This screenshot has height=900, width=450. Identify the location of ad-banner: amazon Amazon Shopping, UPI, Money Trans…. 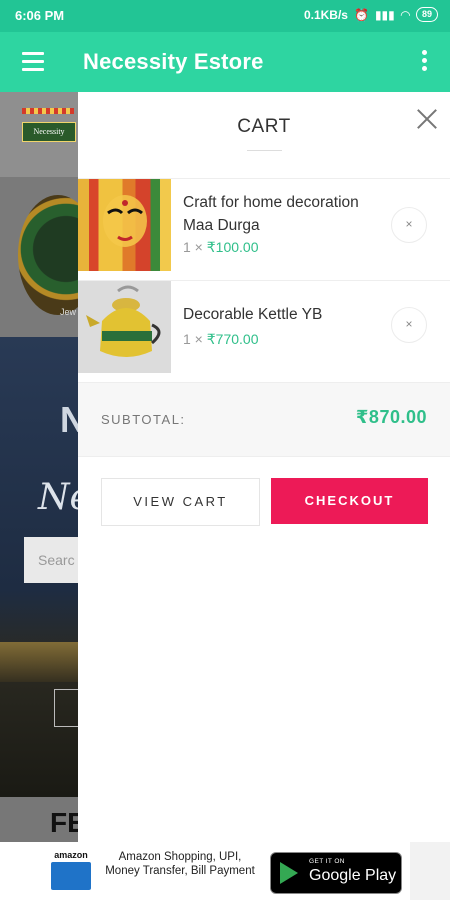
(225, 871).